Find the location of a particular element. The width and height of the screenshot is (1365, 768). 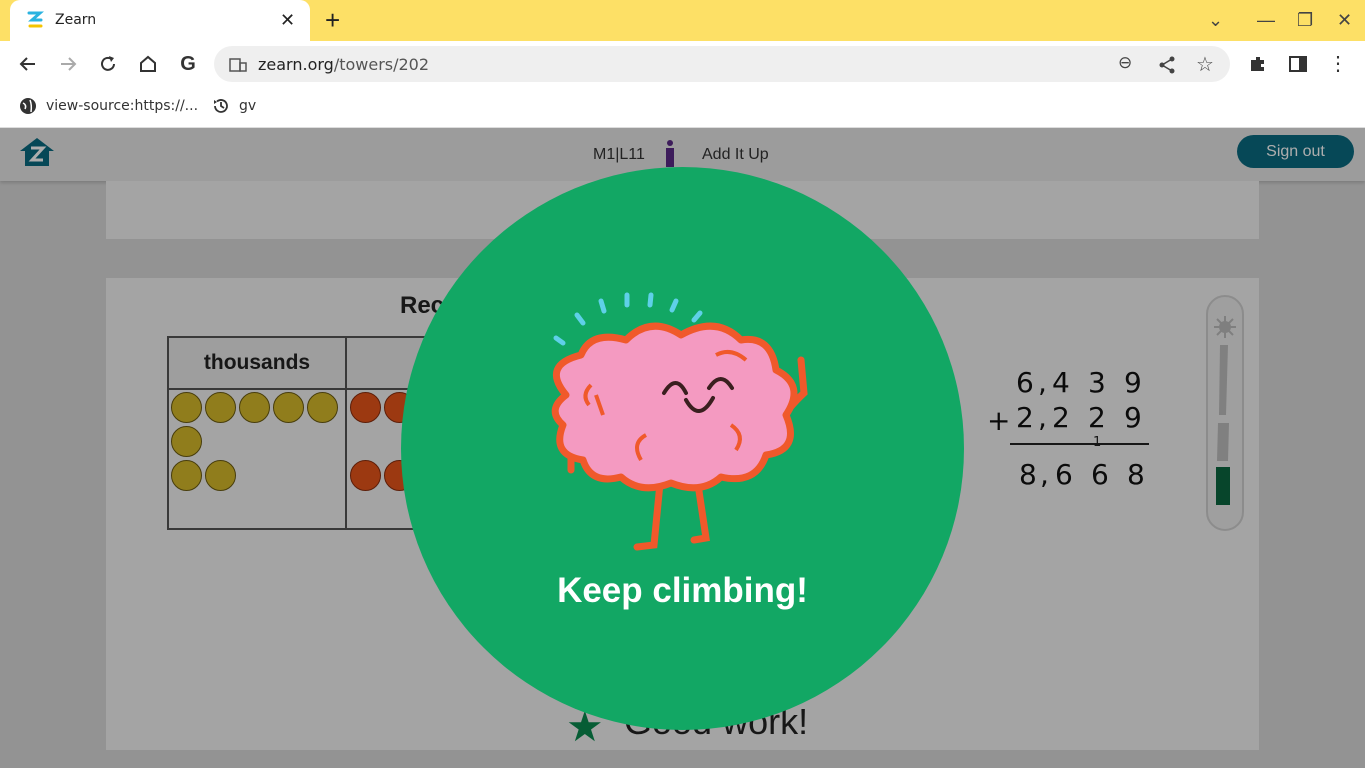

url-host: zearn.org is located at coordinates (296, 64).